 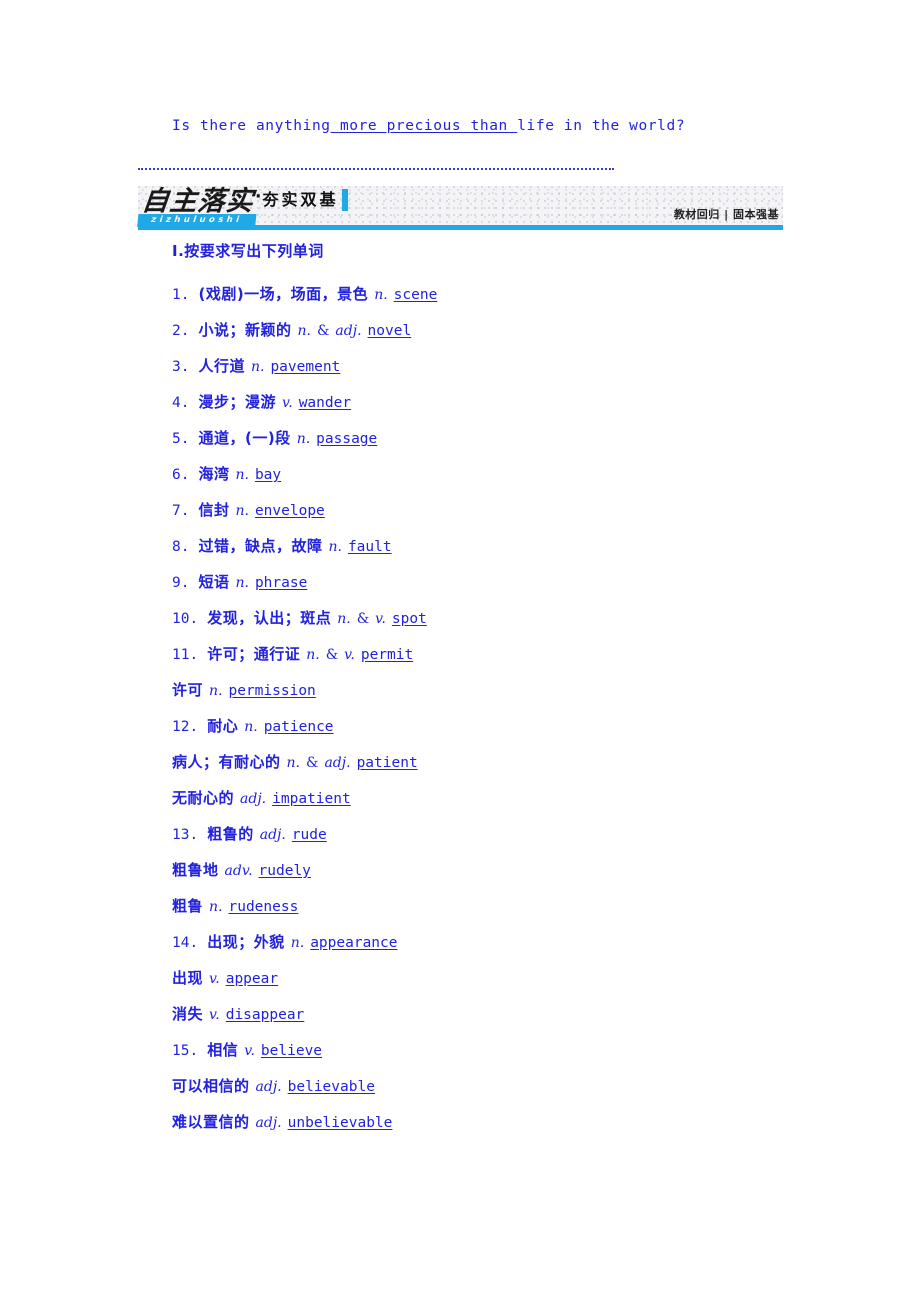 What do you see at coordinates (211, 1086) in the screenshot?
I see `vocab-chinese-meaning: 可以相信的` at bounding box center [211, 1086].